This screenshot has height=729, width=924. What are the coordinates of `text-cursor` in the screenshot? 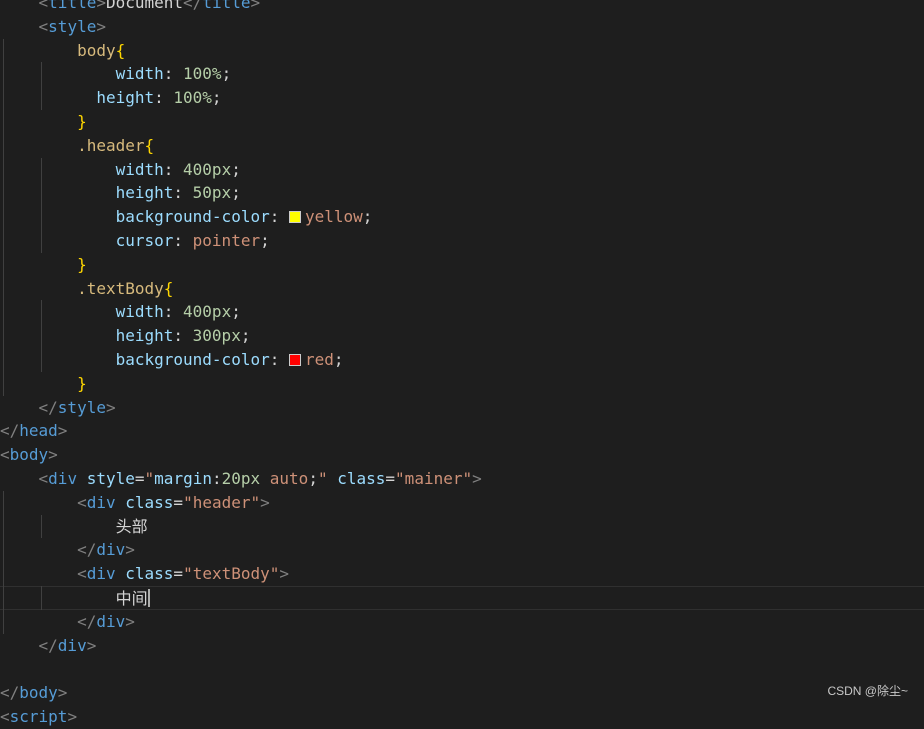 It's located at (148, 598).